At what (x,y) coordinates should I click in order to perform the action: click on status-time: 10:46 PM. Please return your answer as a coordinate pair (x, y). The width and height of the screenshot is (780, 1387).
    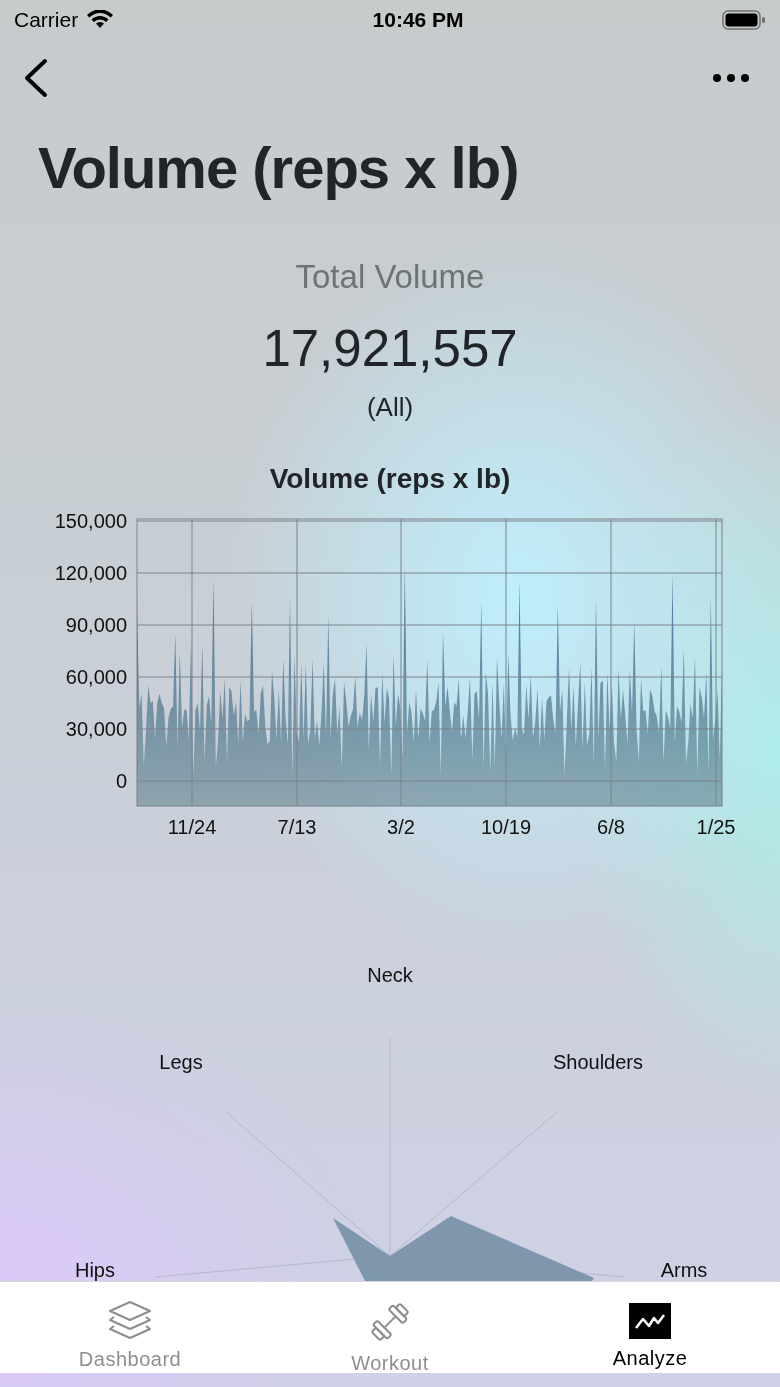
    Looking at the image, I should click on (418, 20).